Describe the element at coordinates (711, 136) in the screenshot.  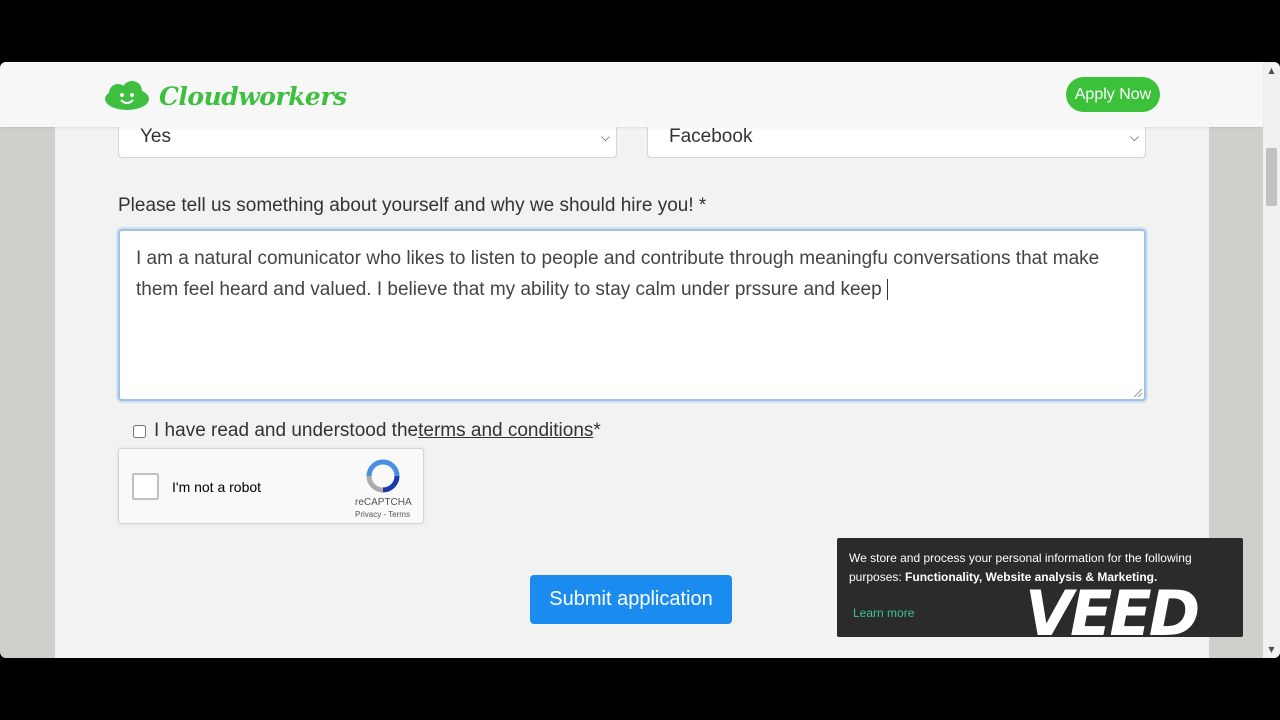
I see `select-2-value: Facebook` at that location.